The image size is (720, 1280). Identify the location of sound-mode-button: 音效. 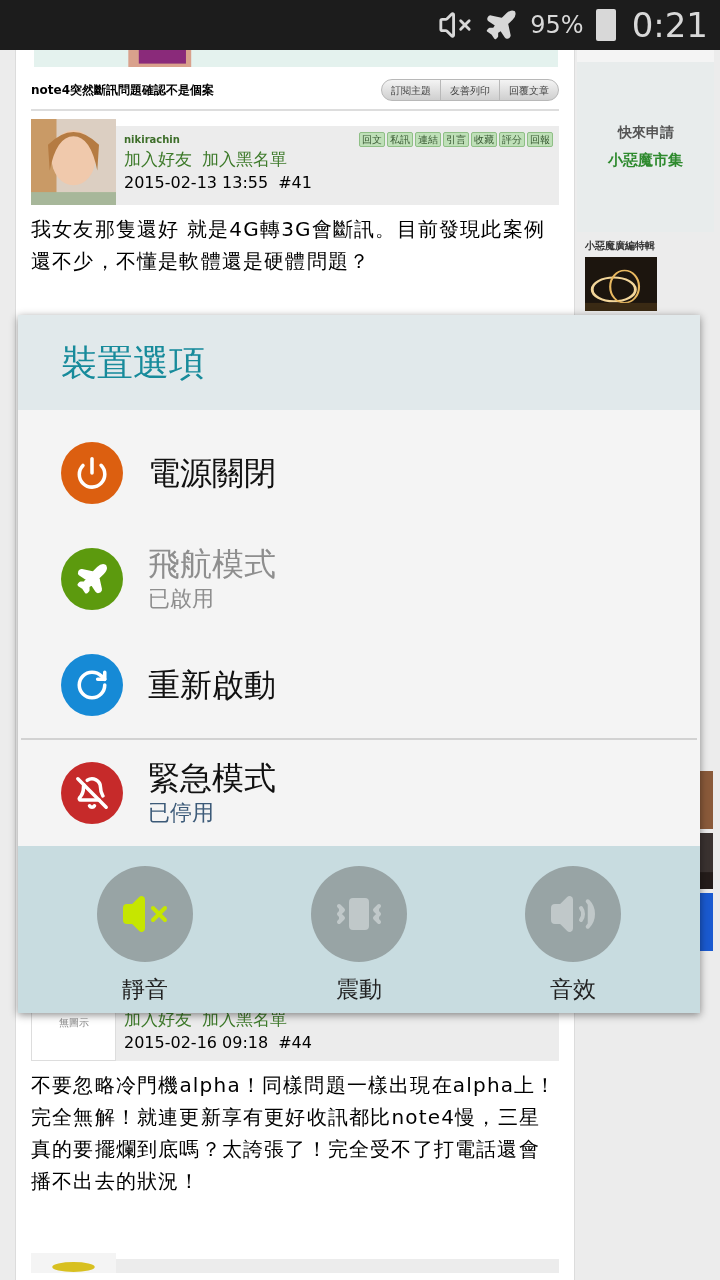
(573, 939).